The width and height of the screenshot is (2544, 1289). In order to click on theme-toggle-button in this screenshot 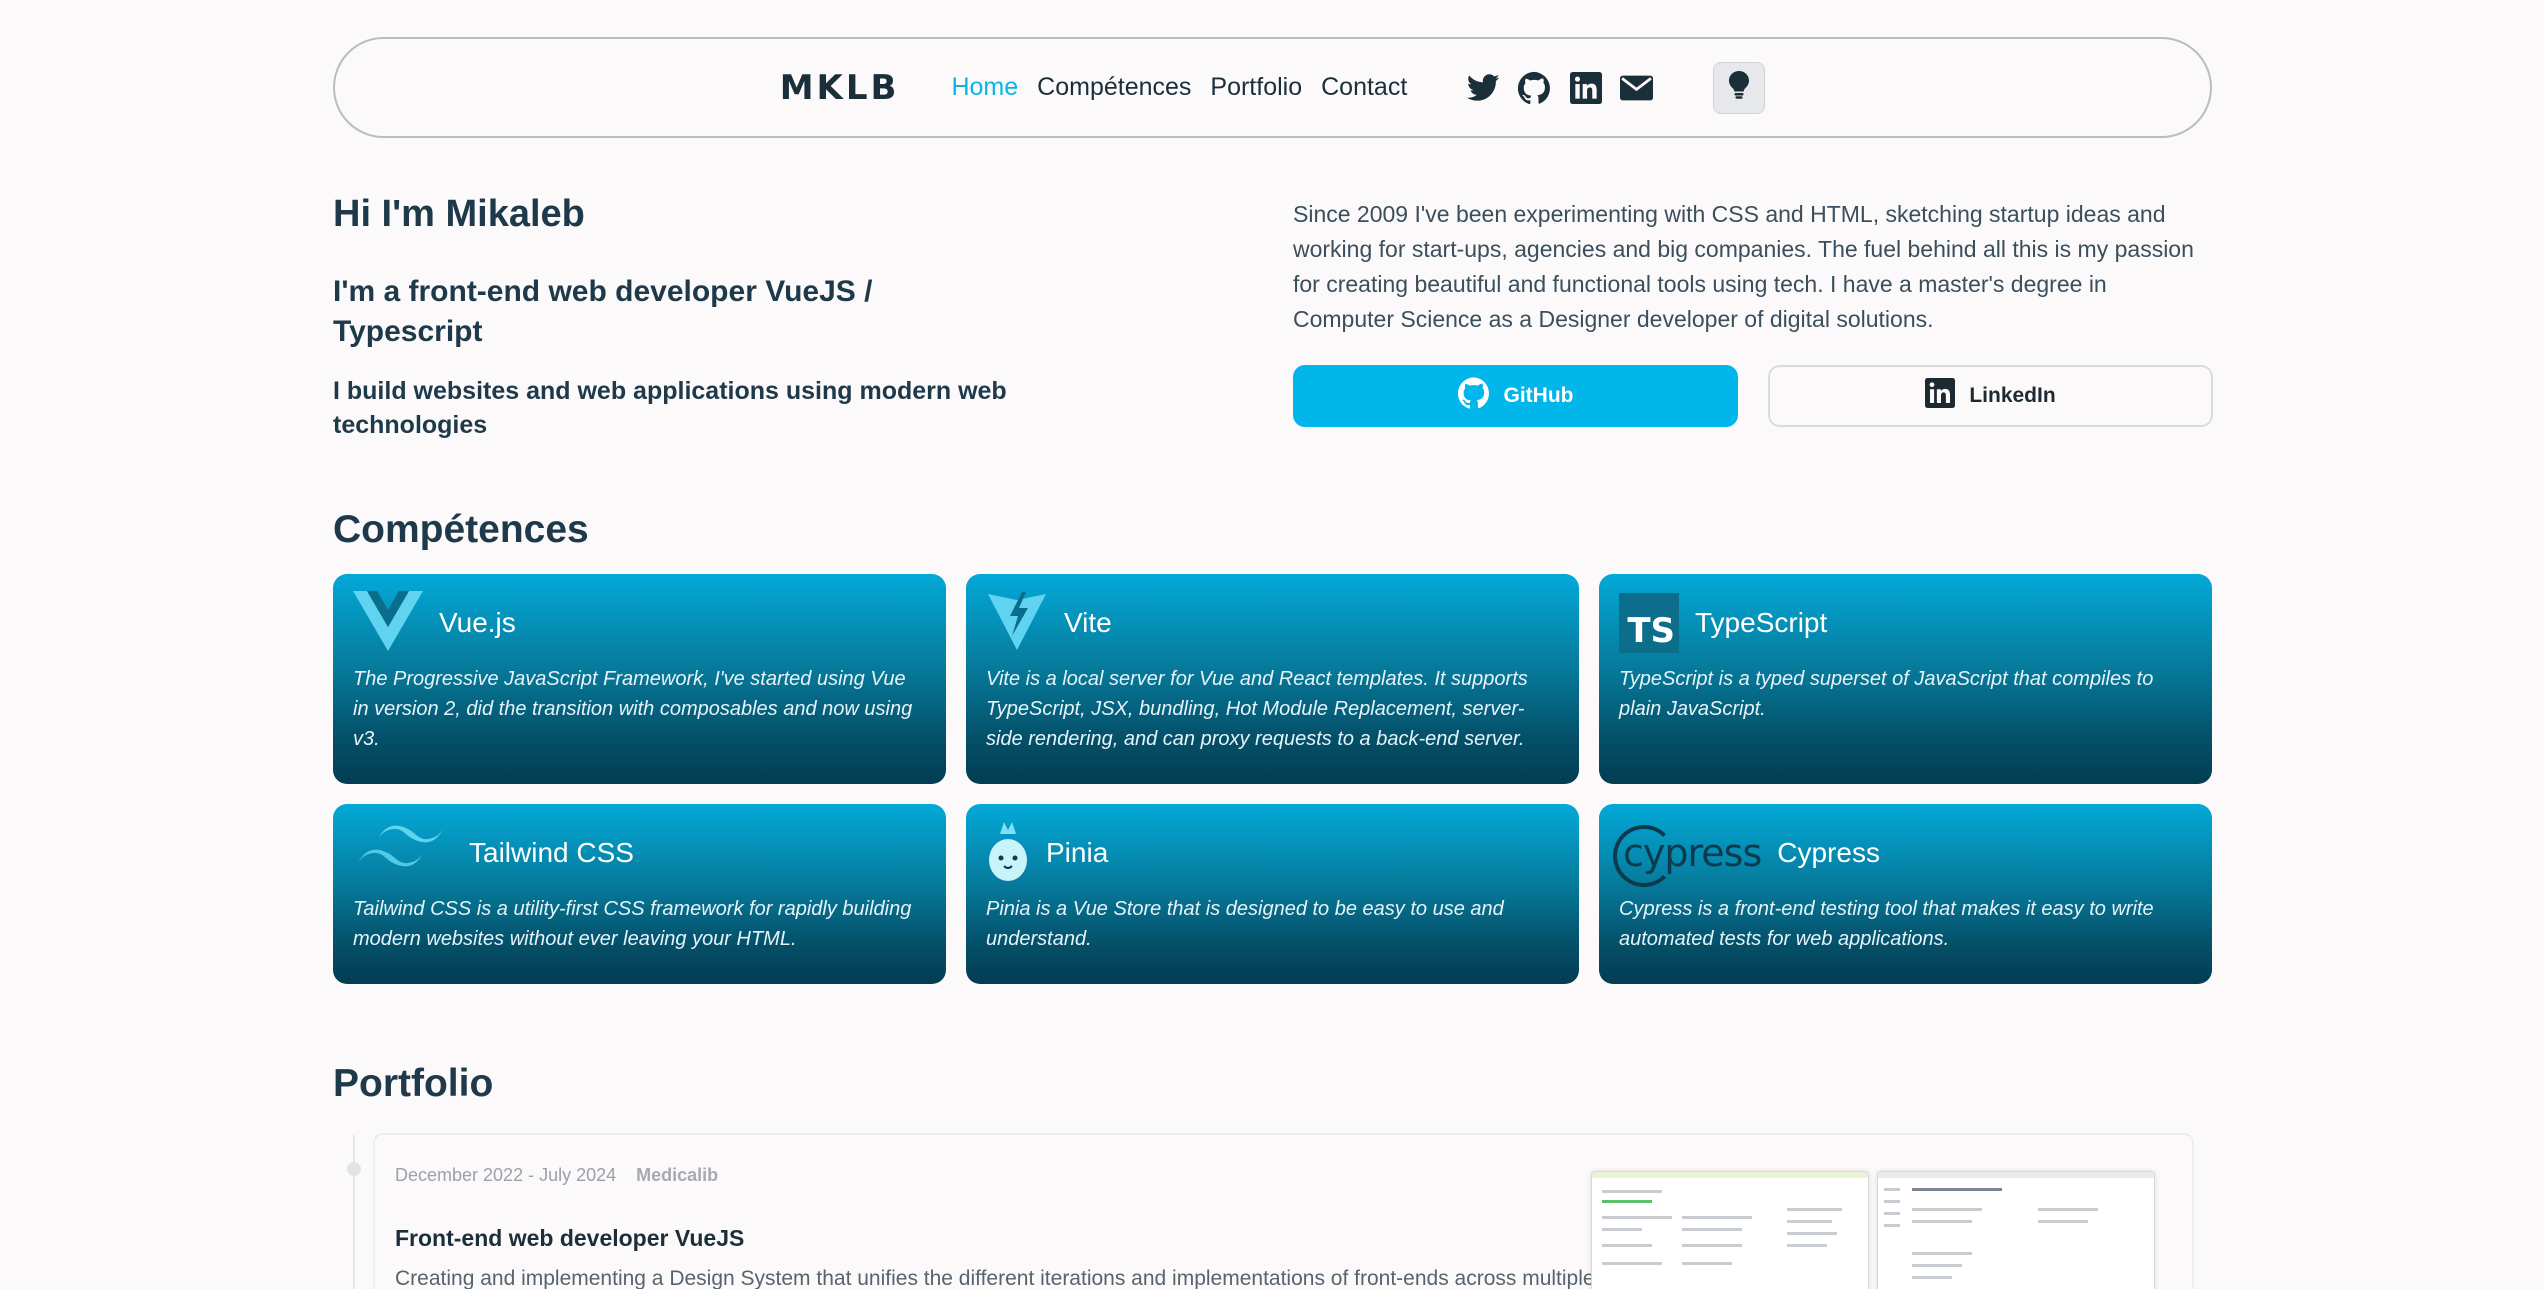, I will do `click(1739, 87)`.